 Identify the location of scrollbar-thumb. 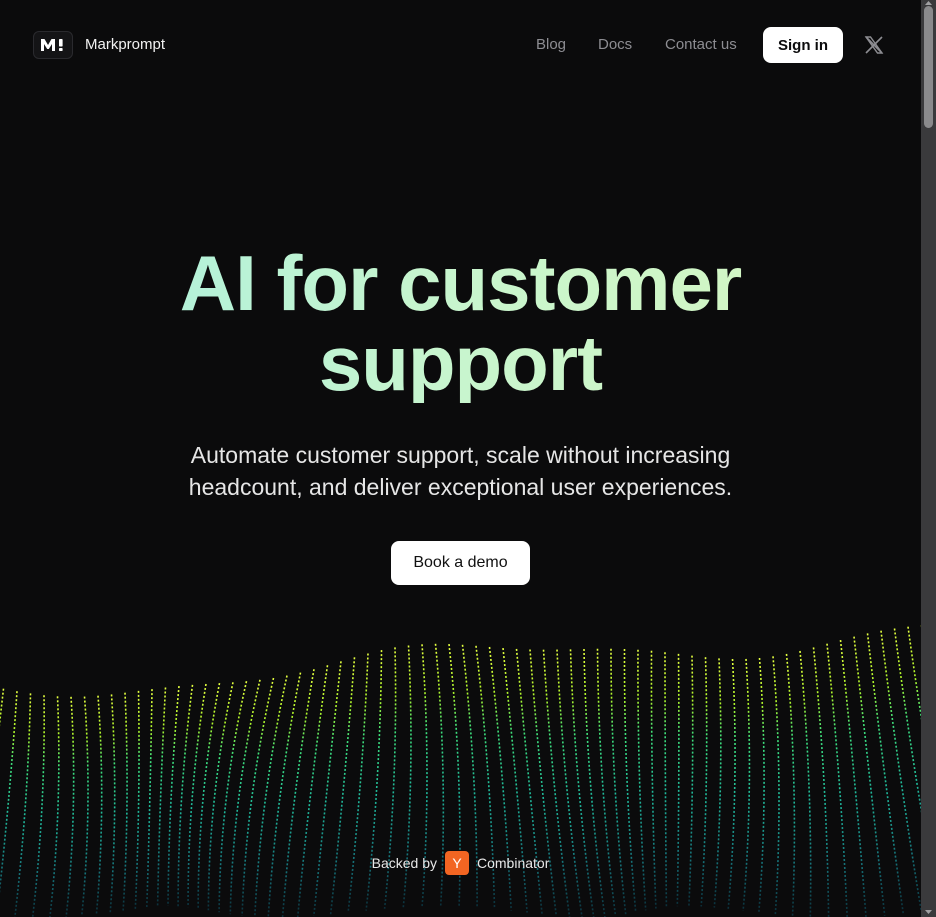
(928, 67).